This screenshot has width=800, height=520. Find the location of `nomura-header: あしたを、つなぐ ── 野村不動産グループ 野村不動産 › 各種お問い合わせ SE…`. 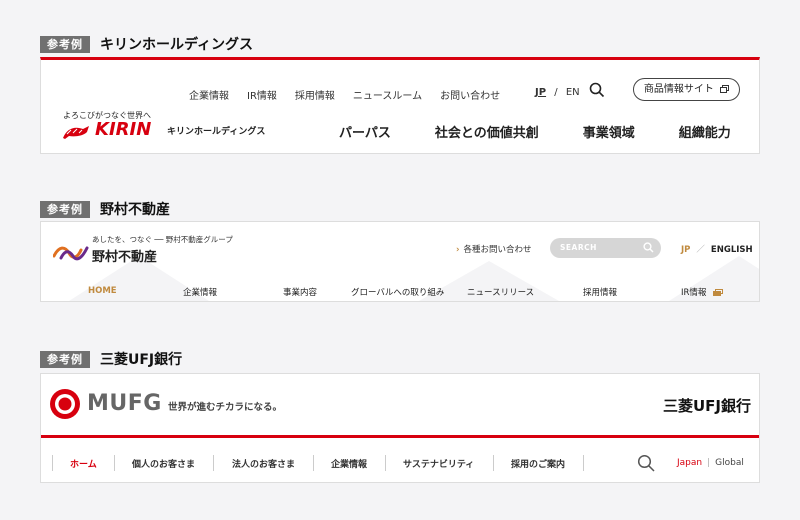

nomura-header: あしたを、つなぐ ── 野村不動産グループ 野村不動産 › 各種お問い合わせ SE… is located at coordinates (400, 261).